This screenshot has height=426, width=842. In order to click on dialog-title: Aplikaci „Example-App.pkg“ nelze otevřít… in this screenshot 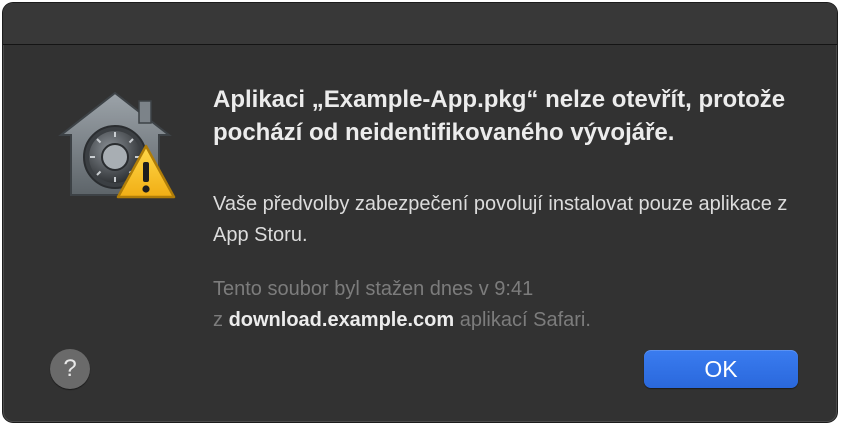, I will do `click(499, 116)`.